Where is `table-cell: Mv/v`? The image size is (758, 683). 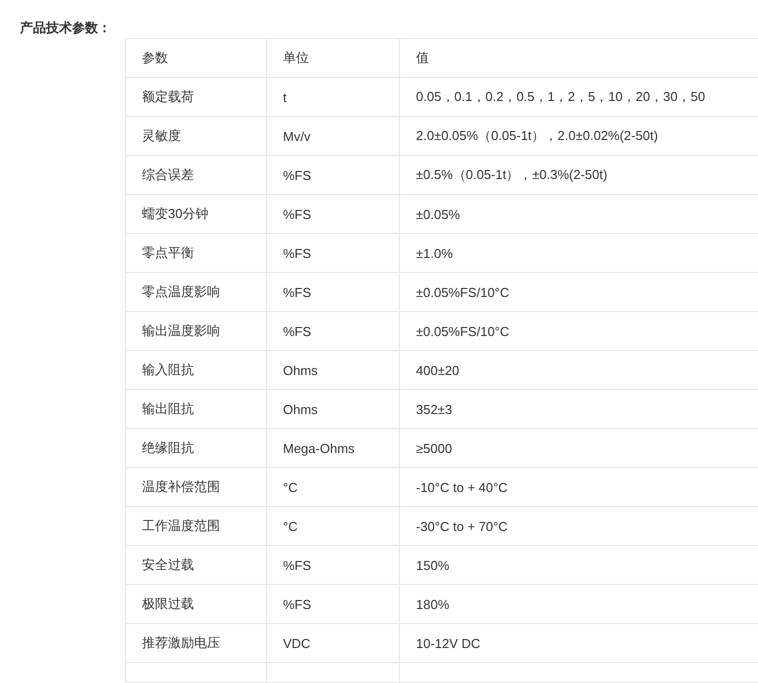
table-cell: Mv/v is located at coordinates (333, 136).